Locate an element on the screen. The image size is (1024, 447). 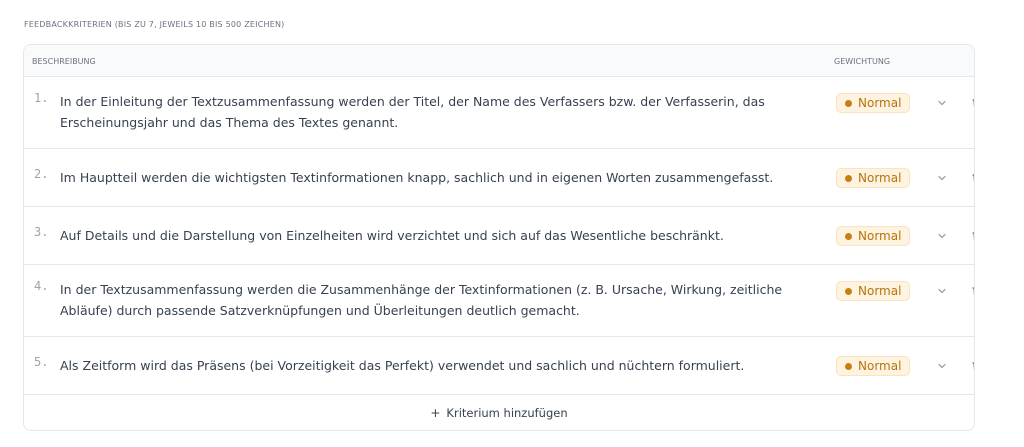
row-number: 2. is located at coordinates (41, 174).